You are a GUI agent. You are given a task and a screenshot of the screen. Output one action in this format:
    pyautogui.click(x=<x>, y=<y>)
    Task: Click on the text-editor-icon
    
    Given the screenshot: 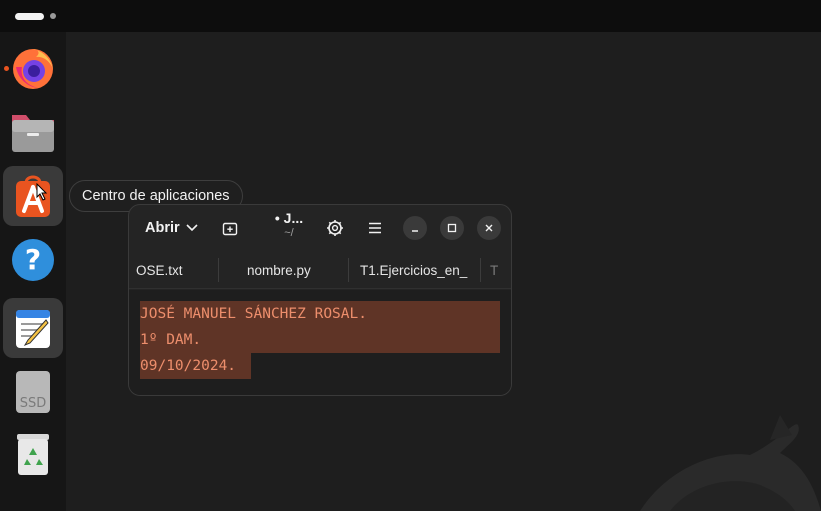 What is the action you would take?
    pyautogui.click(x=33, y=329)
    